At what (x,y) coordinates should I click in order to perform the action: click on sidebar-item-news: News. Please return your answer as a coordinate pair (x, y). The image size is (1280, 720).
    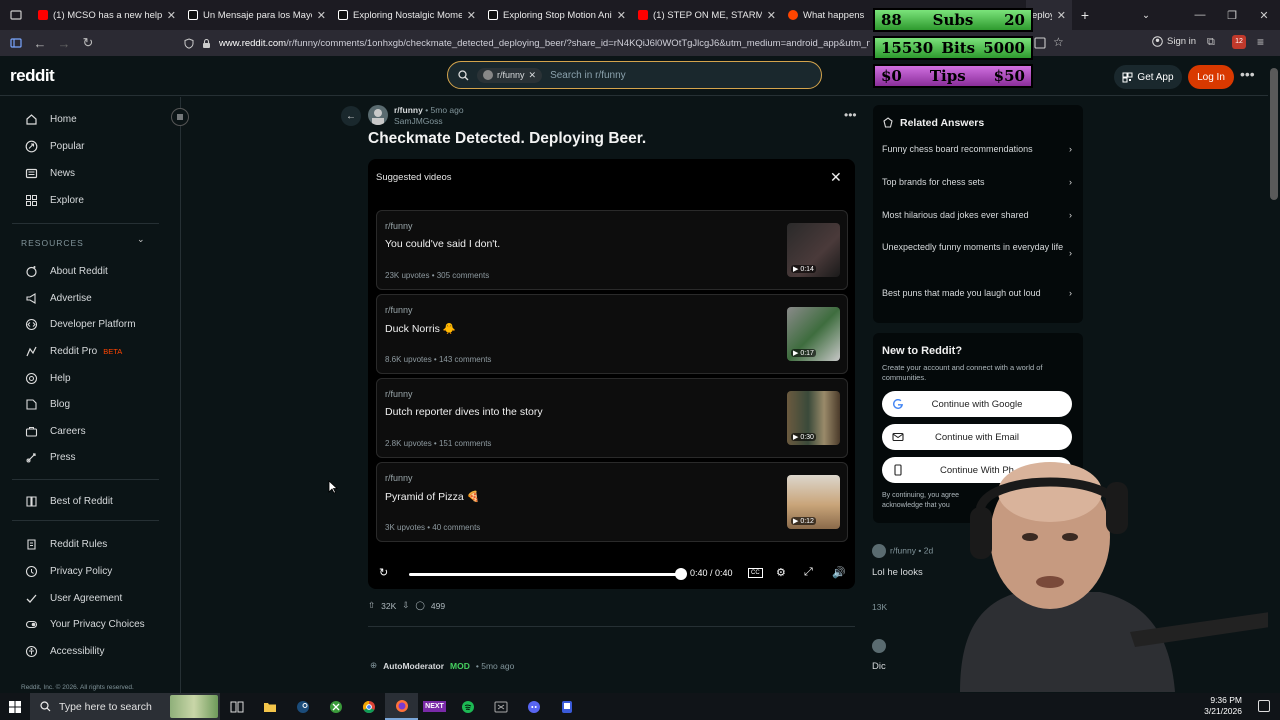
    Looking at the image, I should click on (49, 173).